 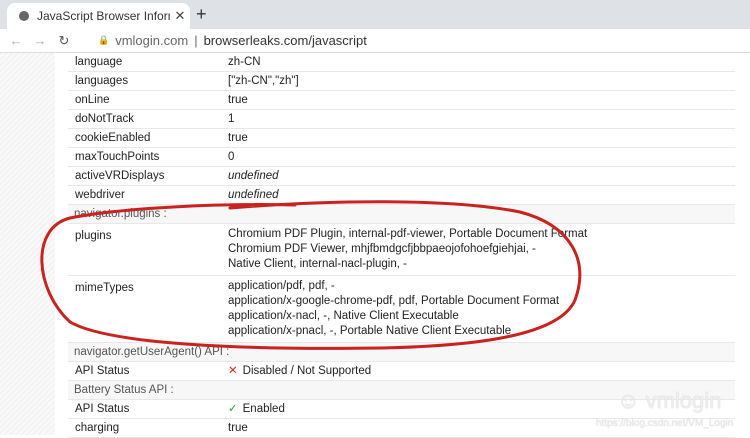 I want to click on row-key: mimeTypes, so click(x=104, y=288).